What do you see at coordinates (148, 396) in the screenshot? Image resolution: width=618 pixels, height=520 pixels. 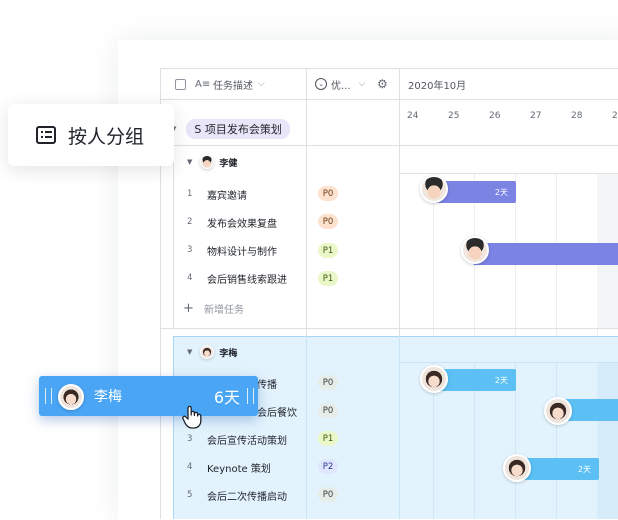 I see `dragging-member-card: 李梅 6天` at bounding box center [148, 396].